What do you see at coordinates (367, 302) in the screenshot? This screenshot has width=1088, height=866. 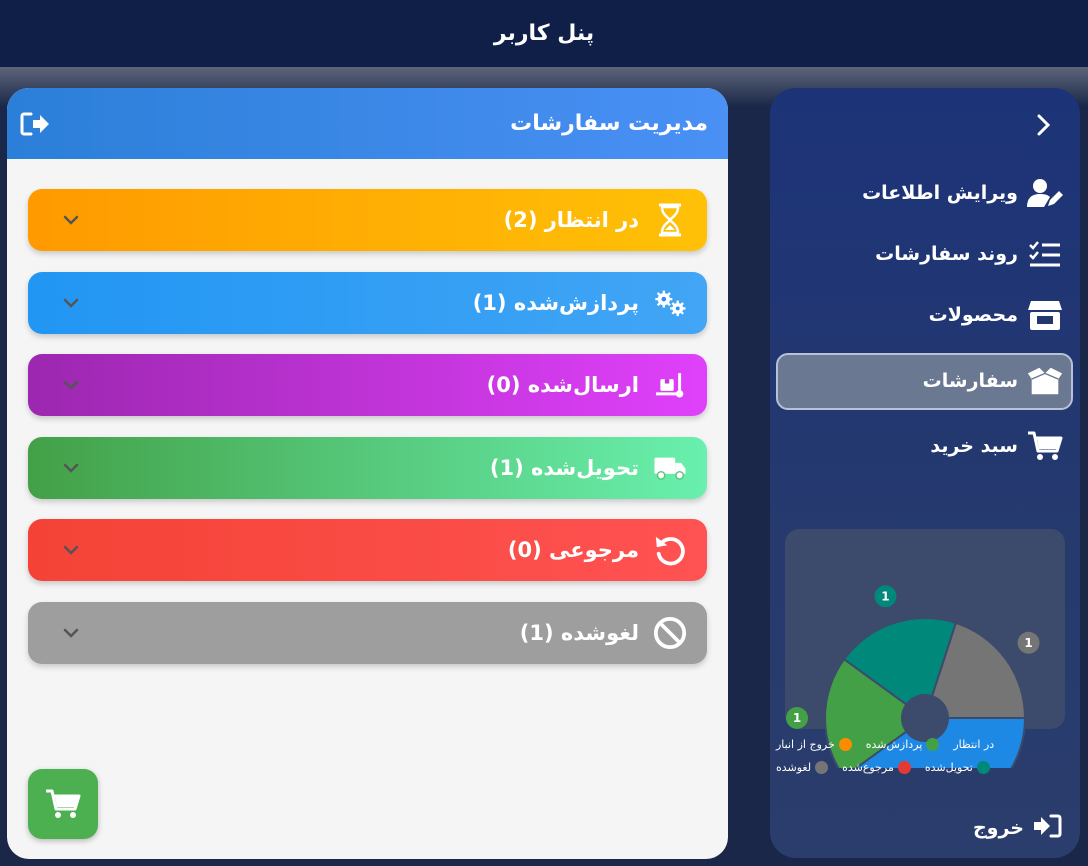 I see `status-row-processed: پردازش‌شده (1)` at bounding box center [367, 302].